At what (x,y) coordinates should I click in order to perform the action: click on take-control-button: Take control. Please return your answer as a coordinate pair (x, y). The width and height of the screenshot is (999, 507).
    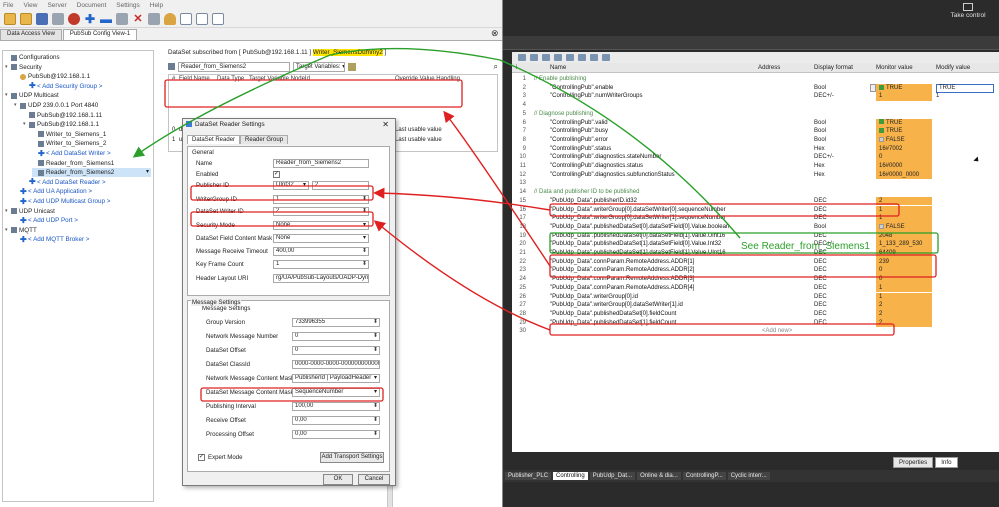
    Looking at the image, I should click on (968, 11).